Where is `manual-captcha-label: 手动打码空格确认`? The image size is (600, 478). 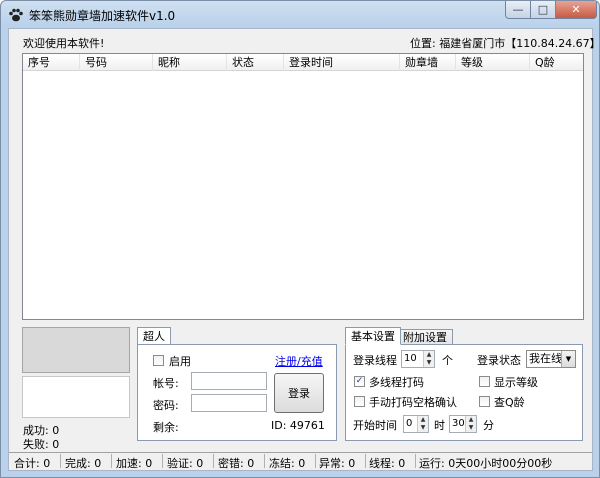 manual-captcha-label: 手动打码空格确认 is located at coordinates (413, 402).